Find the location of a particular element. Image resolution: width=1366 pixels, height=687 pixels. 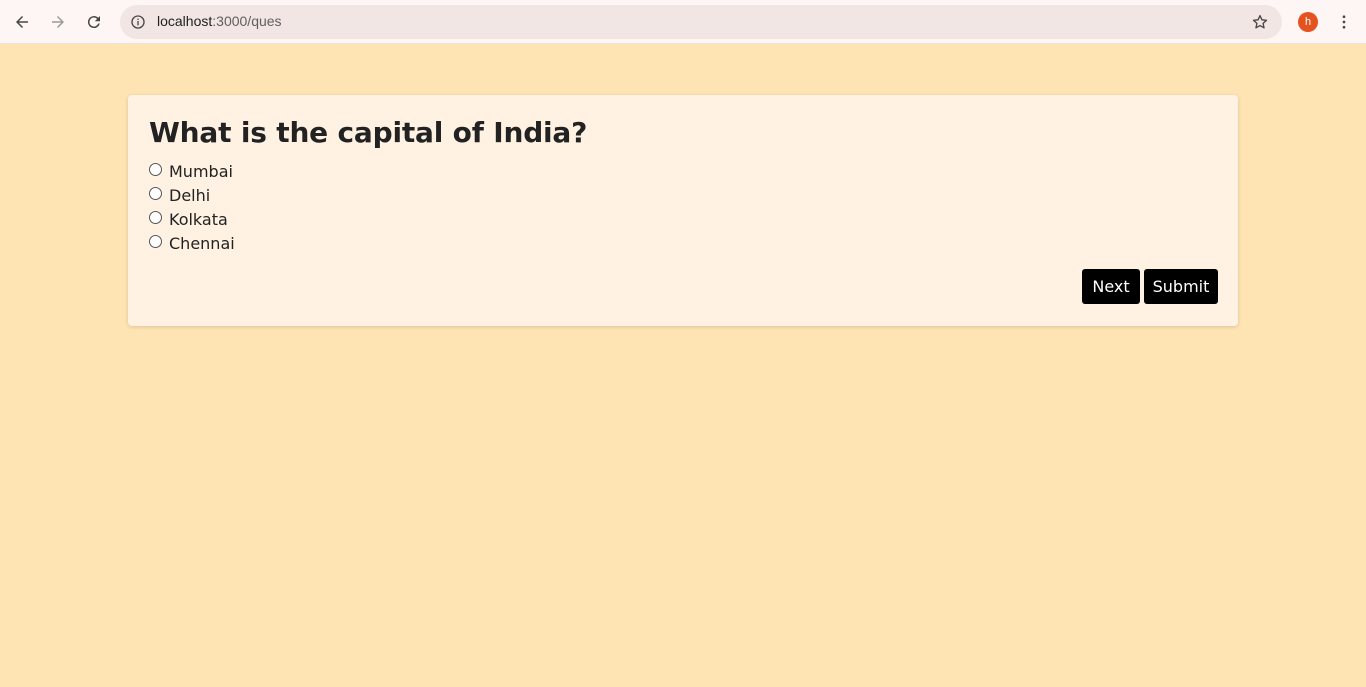

profile-avatar: h is located at coordinates (1308, 22).